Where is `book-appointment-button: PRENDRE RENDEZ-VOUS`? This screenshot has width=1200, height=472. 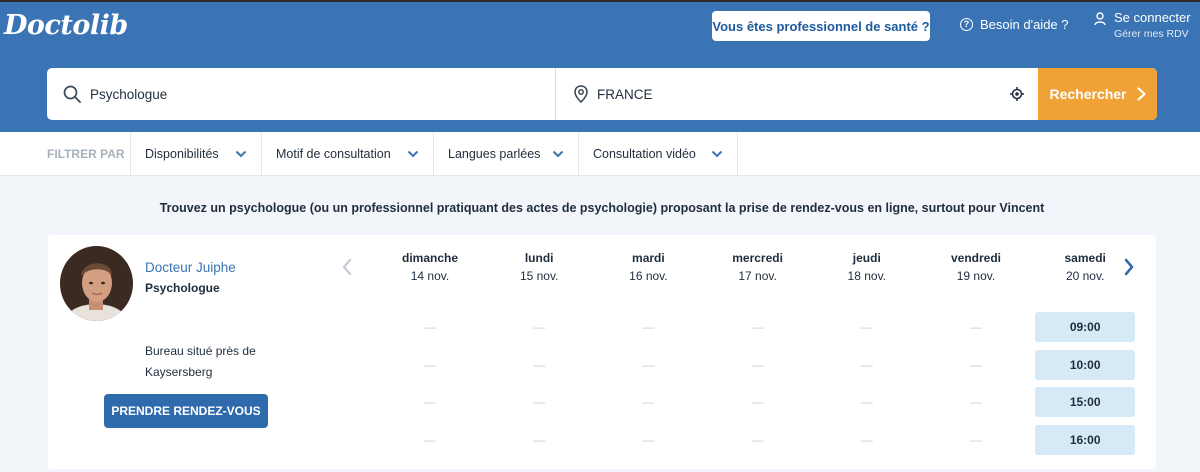 book-appointment-button: PRENDRE RENDEZ-VOUS is located at coordinates (186, 411).